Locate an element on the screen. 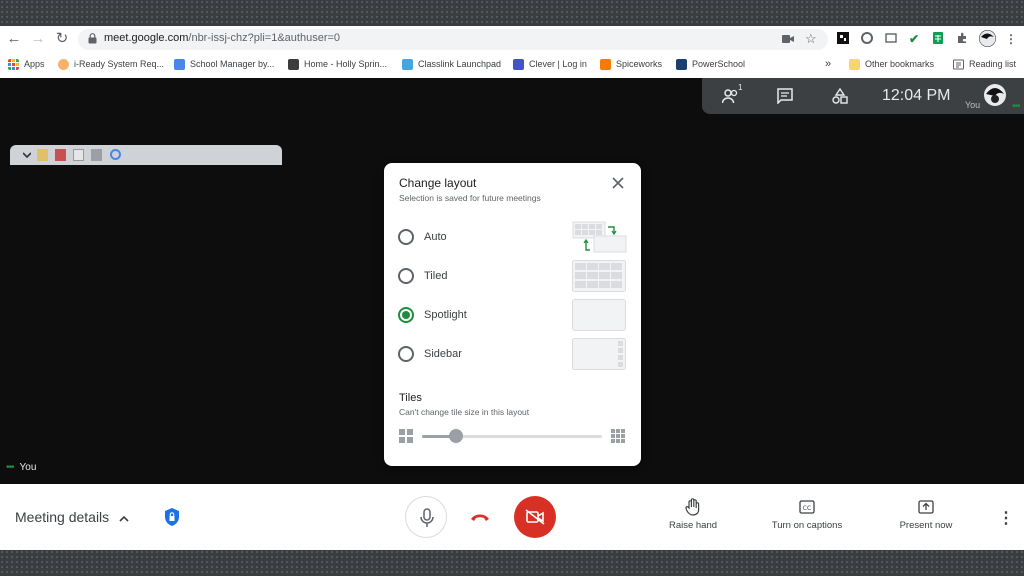 Image resolution: width=1024 pixels, height=576 pixels. reading-list: Reading list is located at coordinates (984, 64).